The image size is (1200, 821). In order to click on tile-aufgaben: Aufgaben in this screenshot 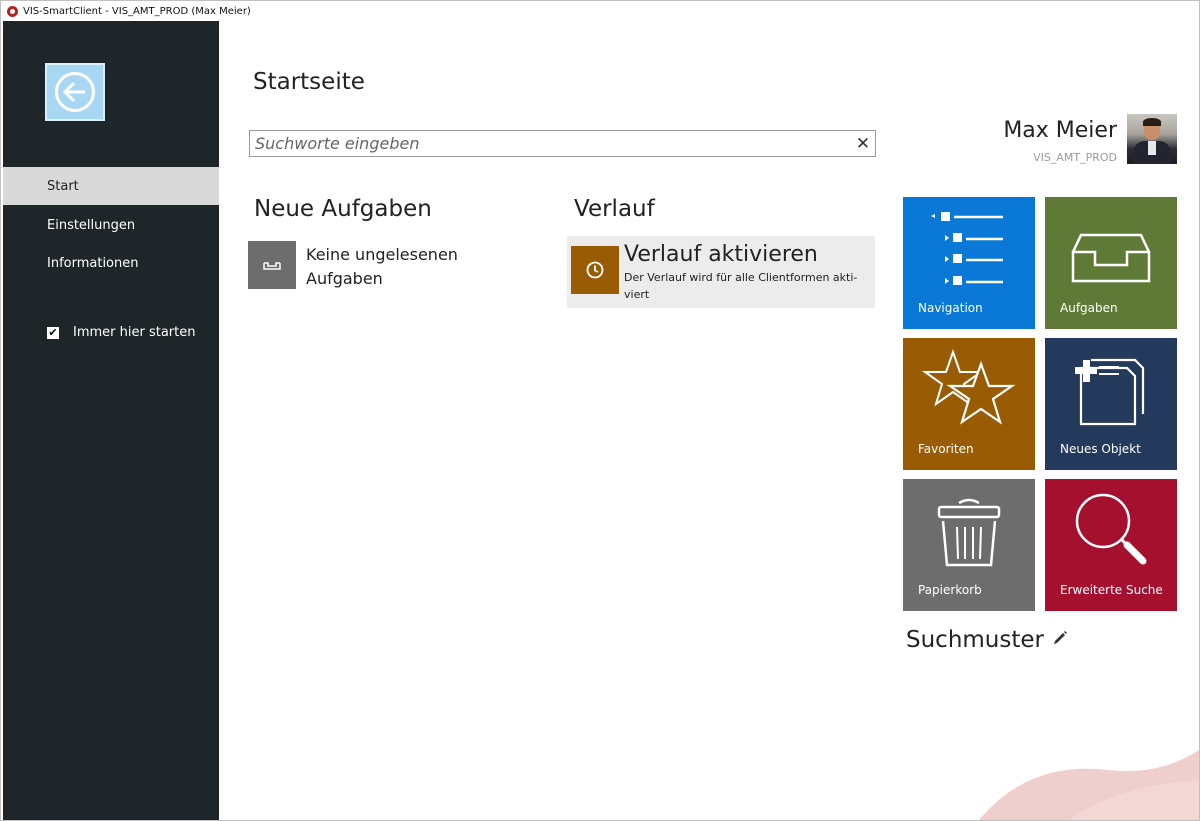, I will do `click(1111, 263)`.